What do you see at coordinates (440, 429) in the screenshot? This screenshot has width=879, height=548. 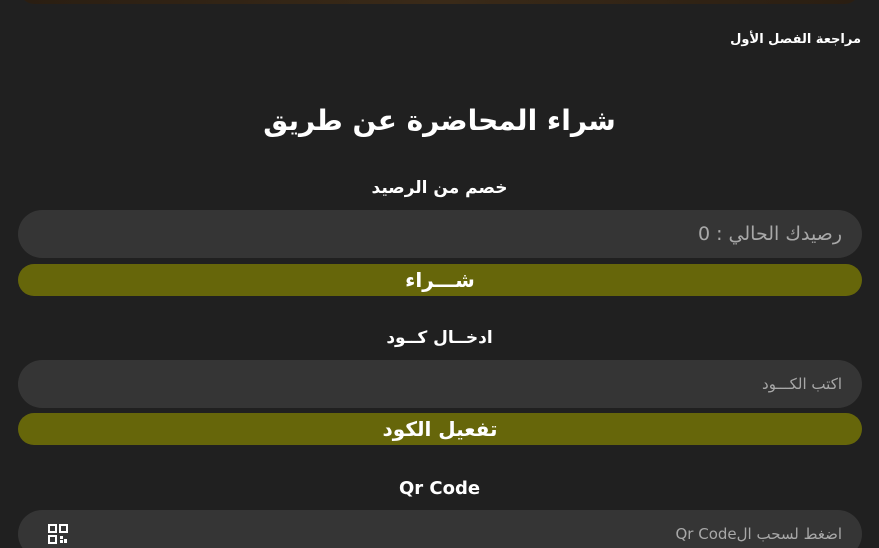 I see `activate-code-button: تفعيل الكود` at bounding box center [440, 429].